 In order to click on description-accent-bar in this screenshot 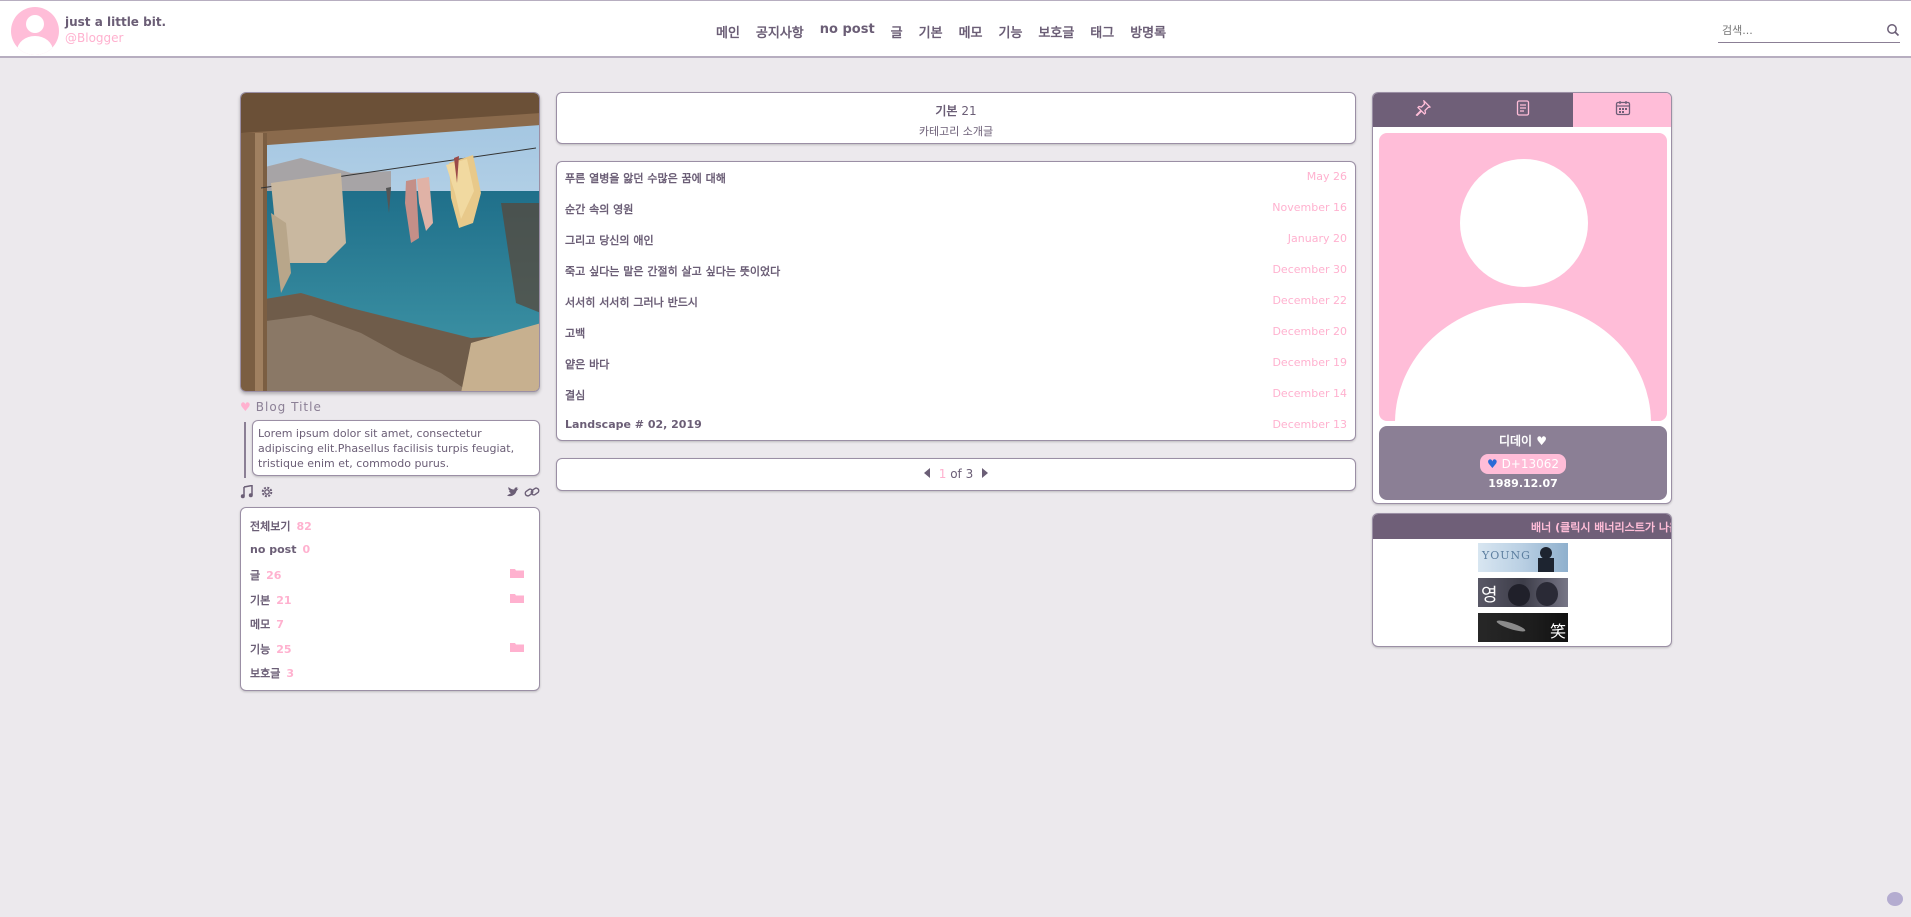, I will do `click(245, 450)`.